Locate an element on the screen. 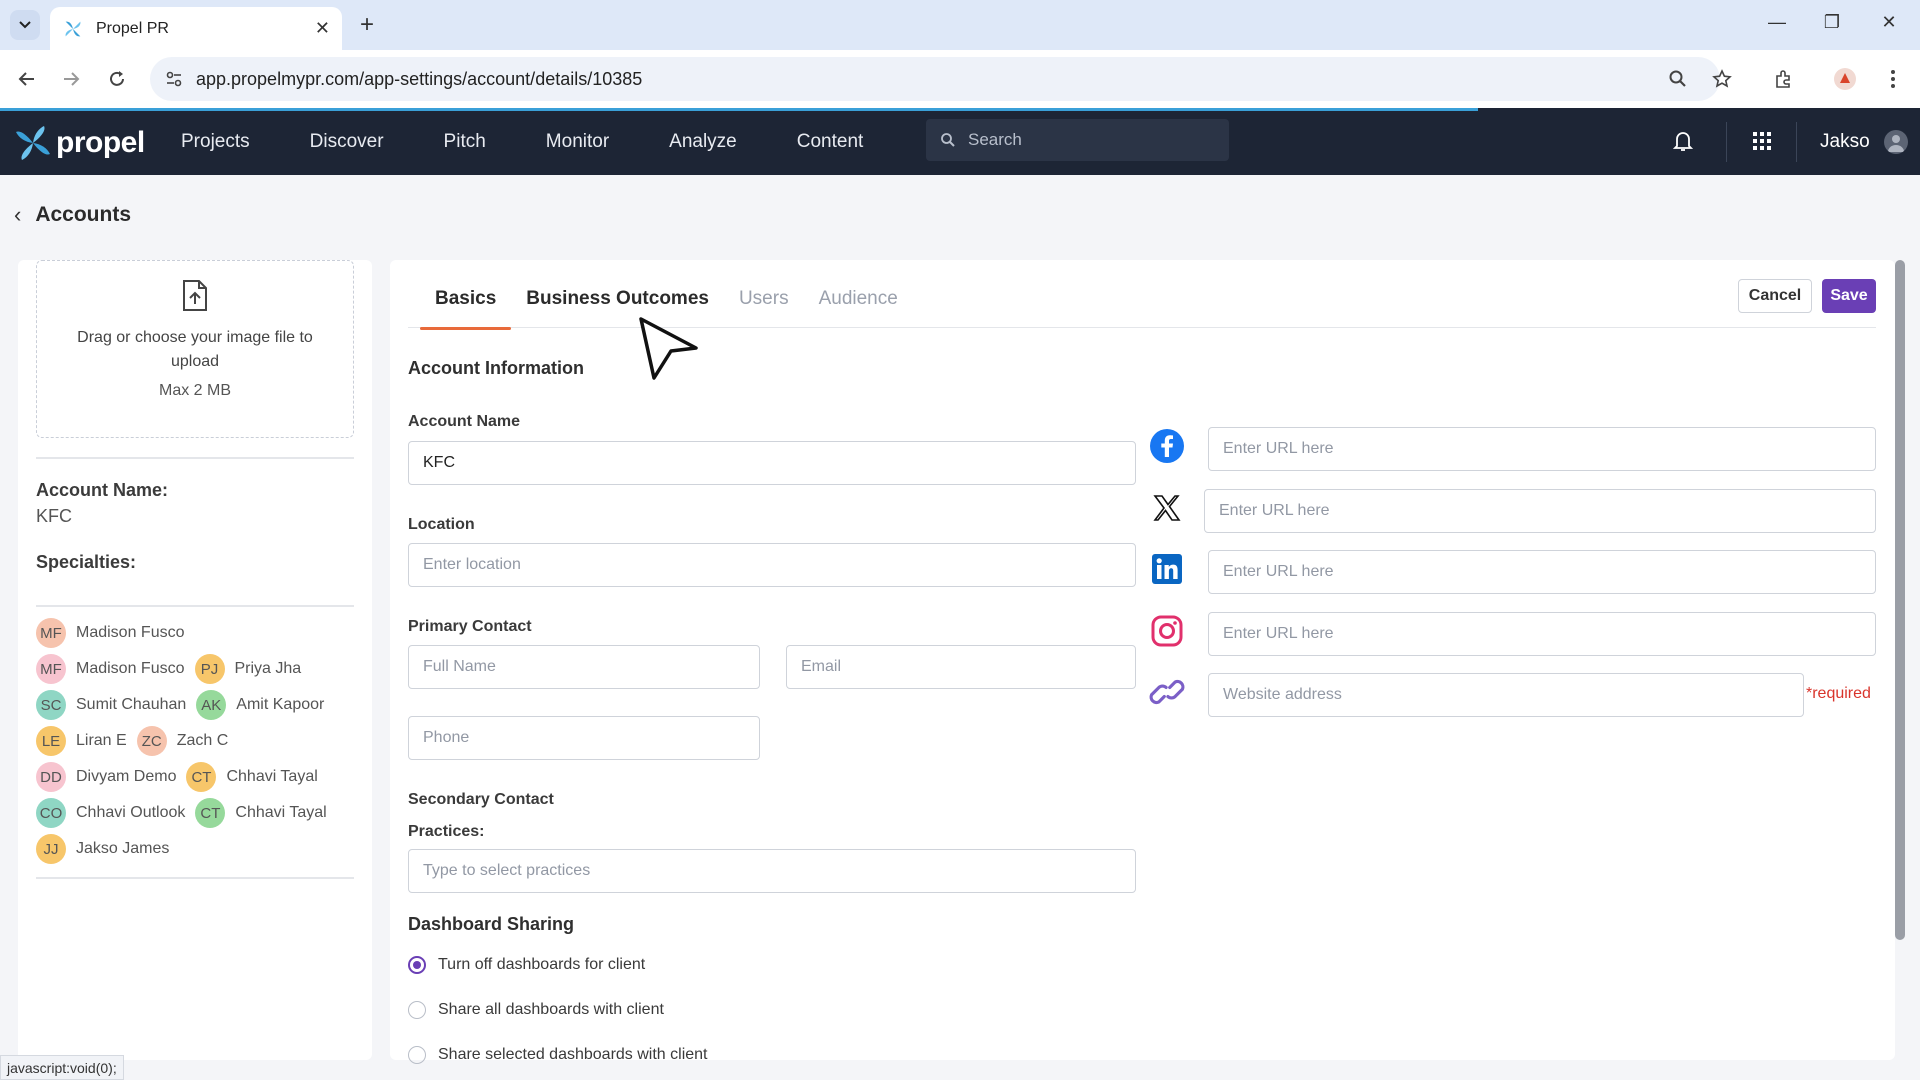 This screenshot has height=1080, width=1920. facebook-icon is located at coordinates (1167, 446).